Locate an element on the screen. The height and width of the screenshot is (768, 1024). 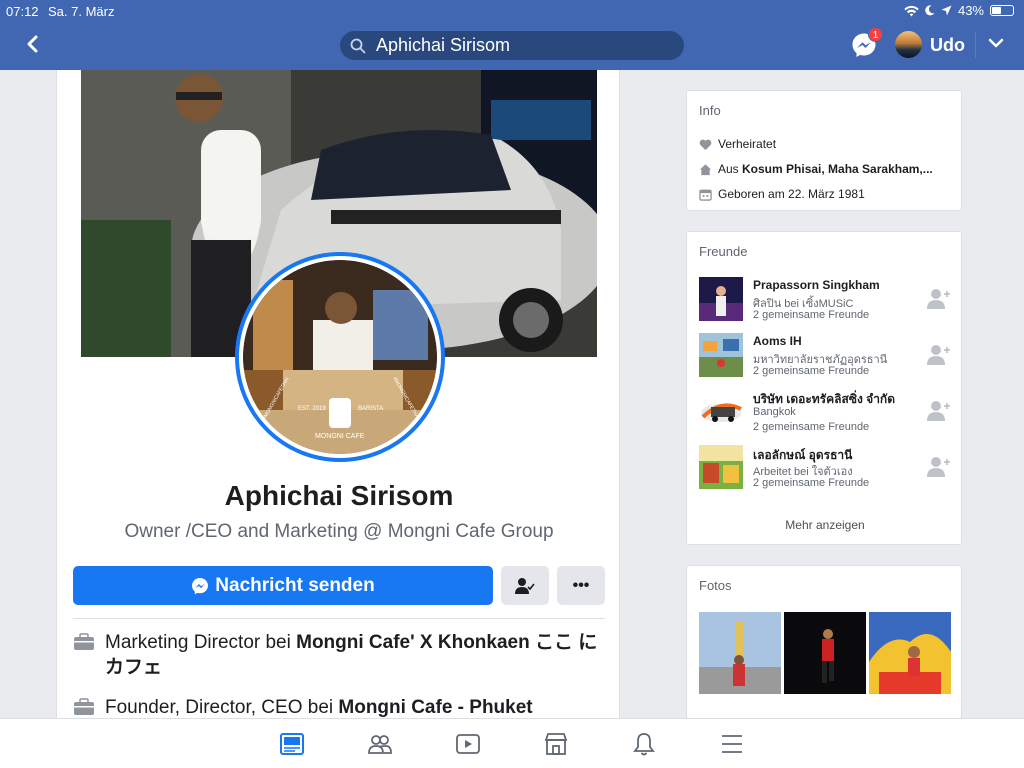
search-box is located at coordinates (512, 45).